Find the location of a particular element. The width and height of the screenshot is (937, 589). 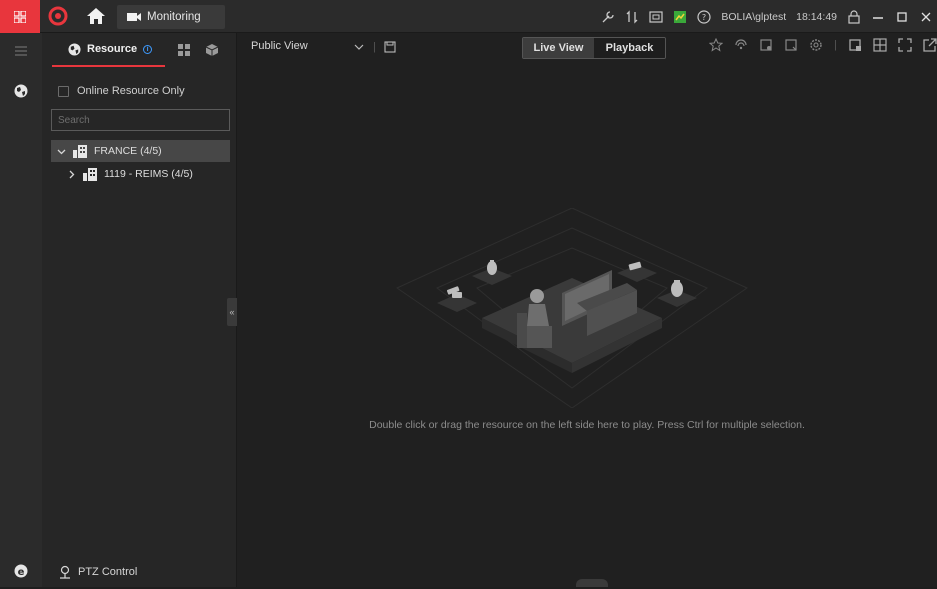

capture-icon is located at coordinates (766, 45).